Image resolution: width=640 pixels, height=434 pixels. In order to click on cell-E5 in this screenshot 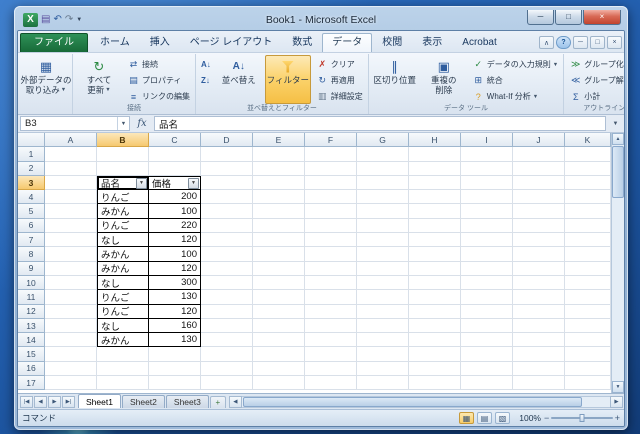, I will do `click(279, 211)`.